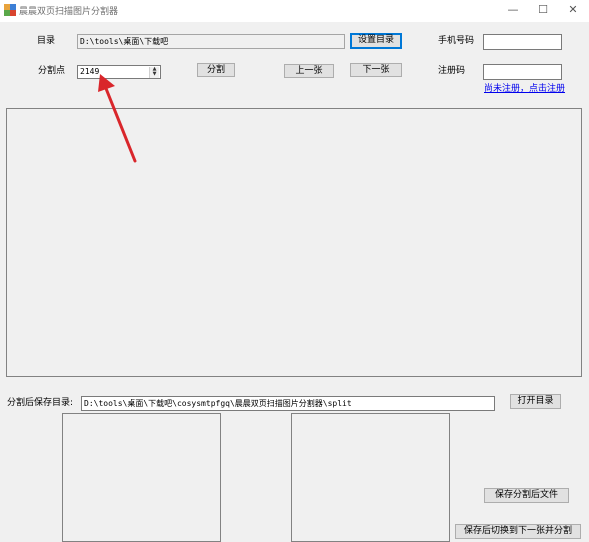  What do you see at coordinates (524, 87) in the screenshot?
I see `register-link: 尚未注册，点击注册` at bounding box center [524, 87].